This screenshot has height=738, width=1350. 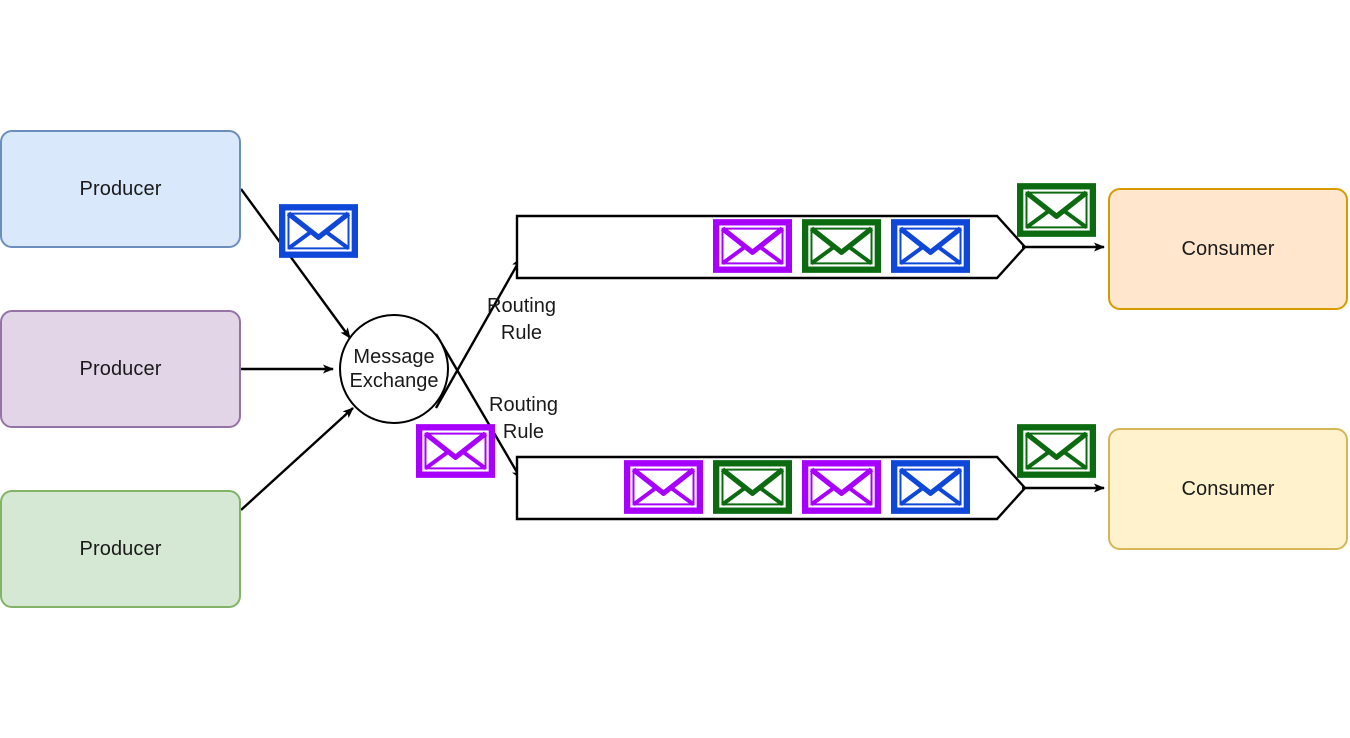 I want to click on routing-rule-top-line2: Rule, so click(x=521, y=333).